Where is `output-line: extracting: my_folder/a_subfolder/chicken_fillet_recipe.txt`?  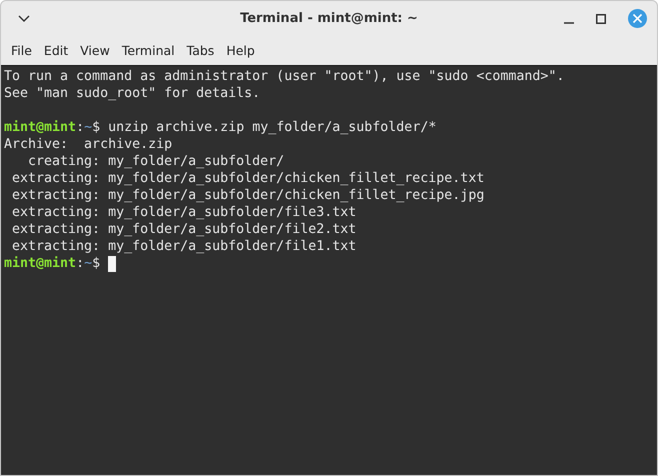 output-line: extracting: my_folder/a_subfolder/chicken_fillet_recipe.txt is located at coordinates (248, 178).